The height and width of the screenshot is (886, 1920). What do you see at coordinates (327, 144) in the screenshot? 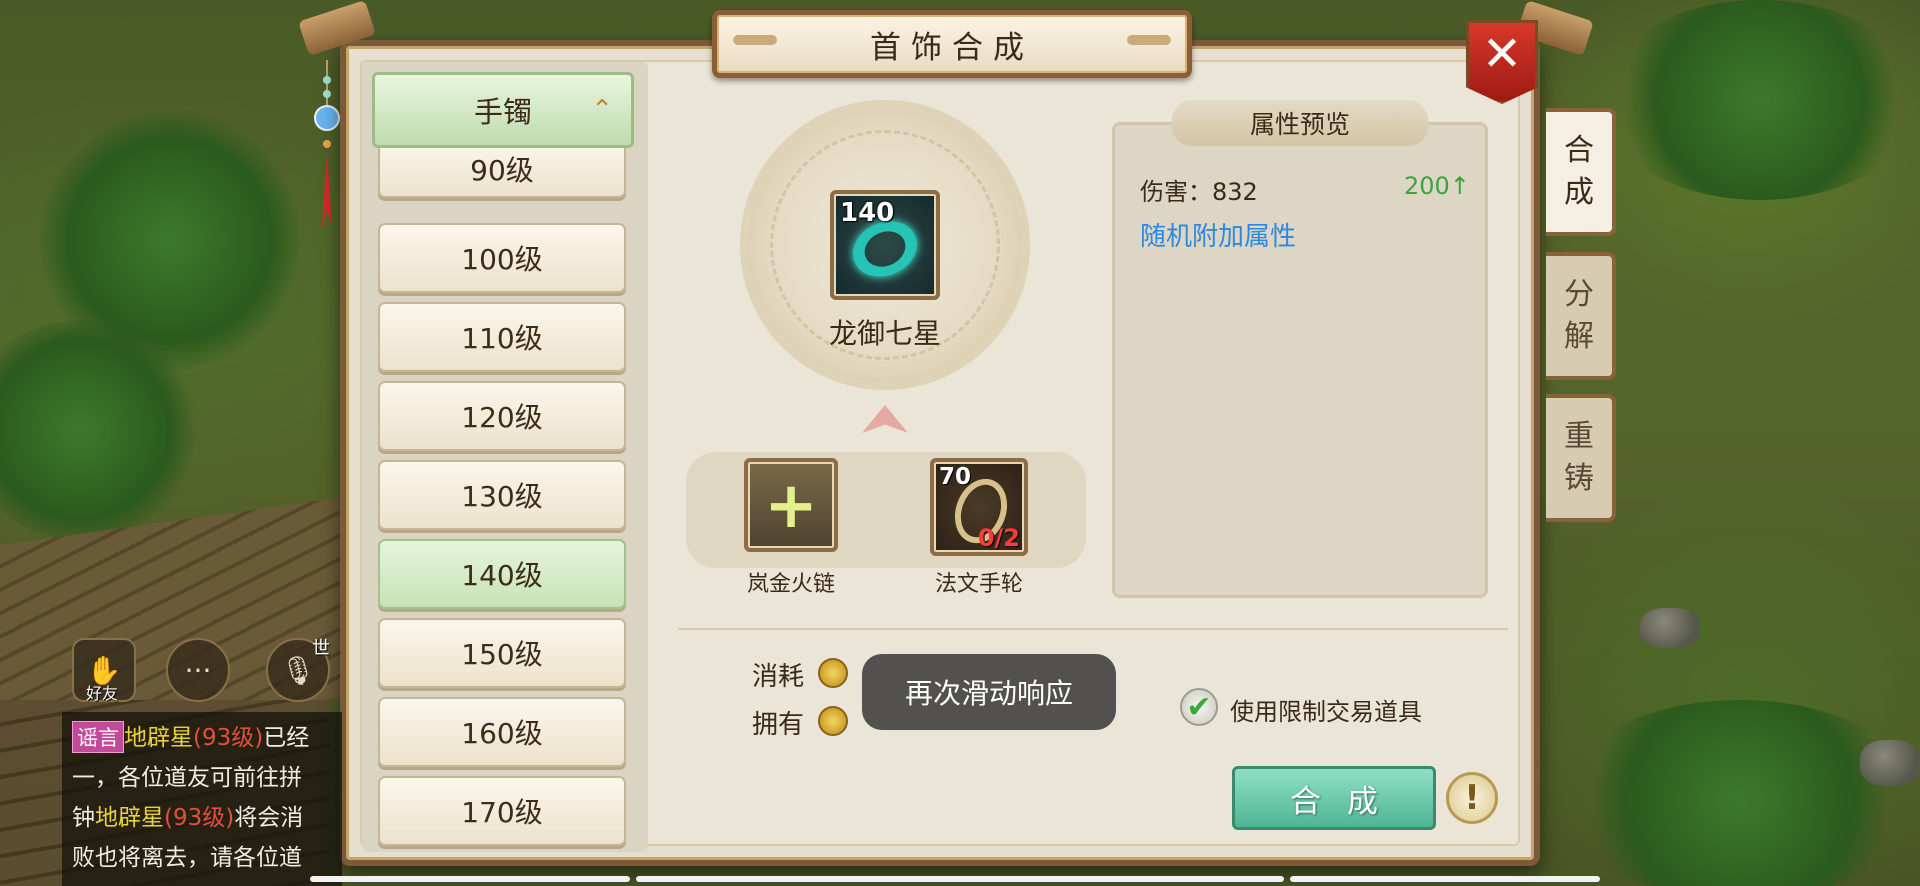
I see `pendant-decoration` at bounding box center [327, 144].